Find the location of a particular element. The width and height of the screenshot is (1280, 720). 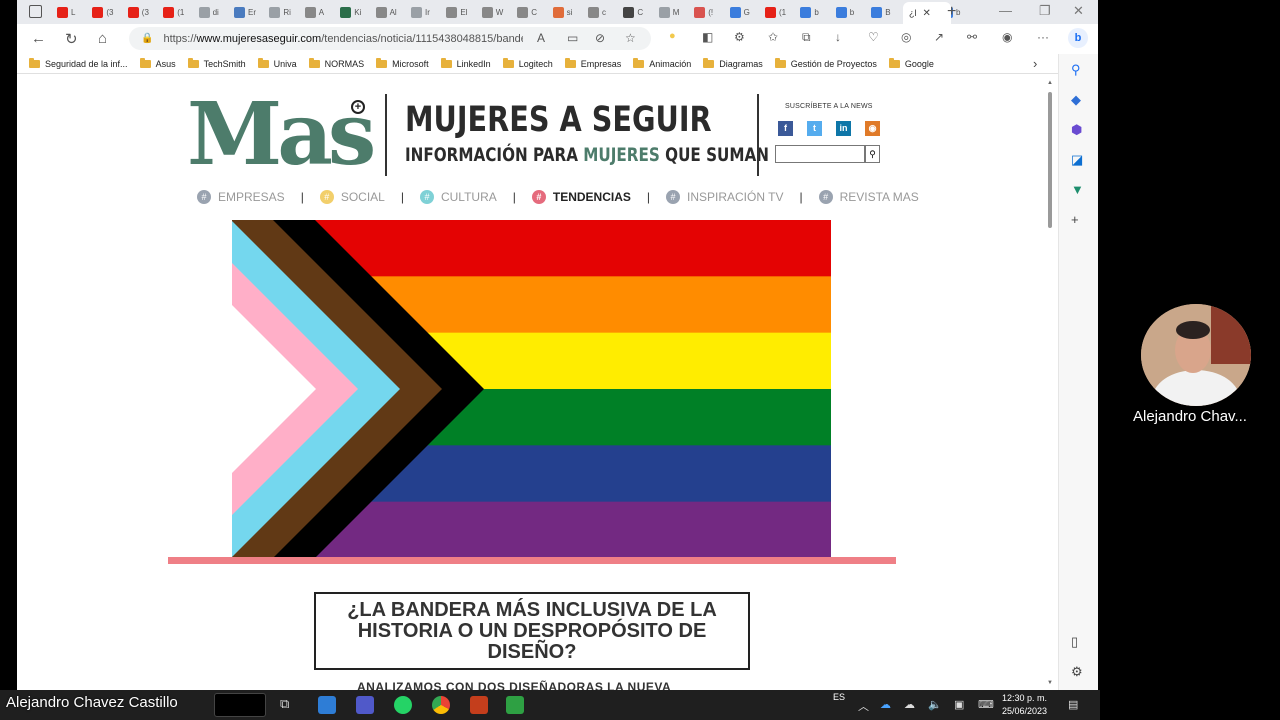

browser-tab: (! is located at coordinates (703, 12).